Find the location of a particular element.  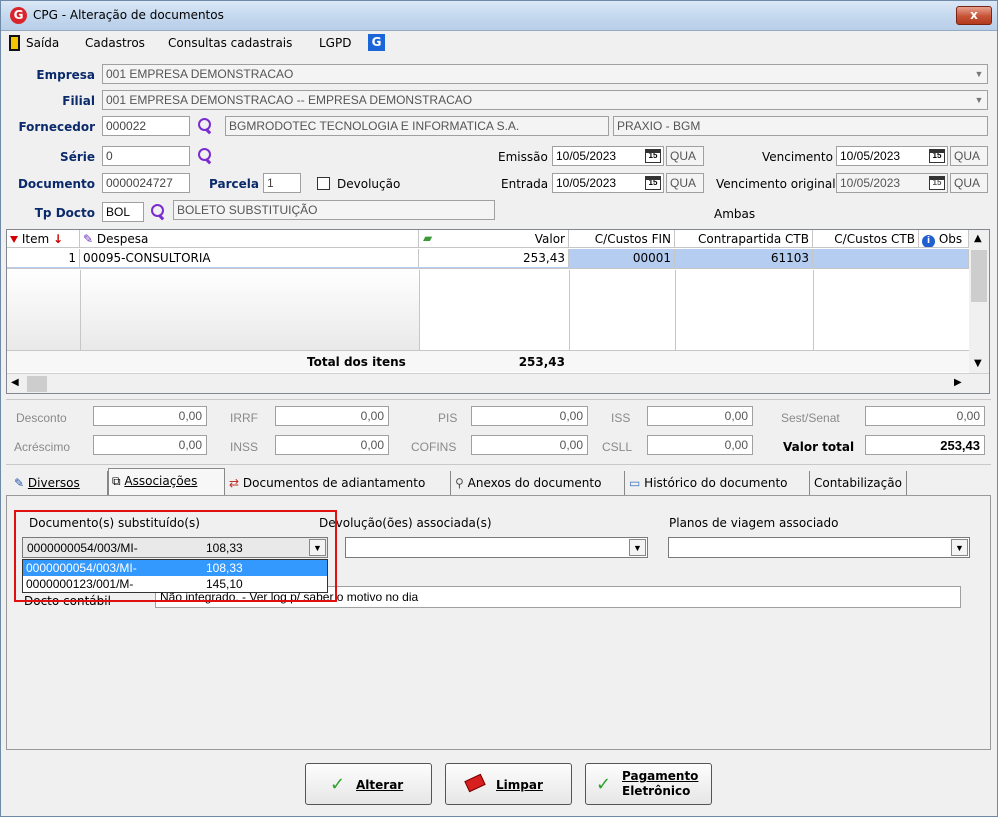

tp-docto-desc-field: BOLETO SUBSTITUIÇÃO is located at coordinates (334, 210).